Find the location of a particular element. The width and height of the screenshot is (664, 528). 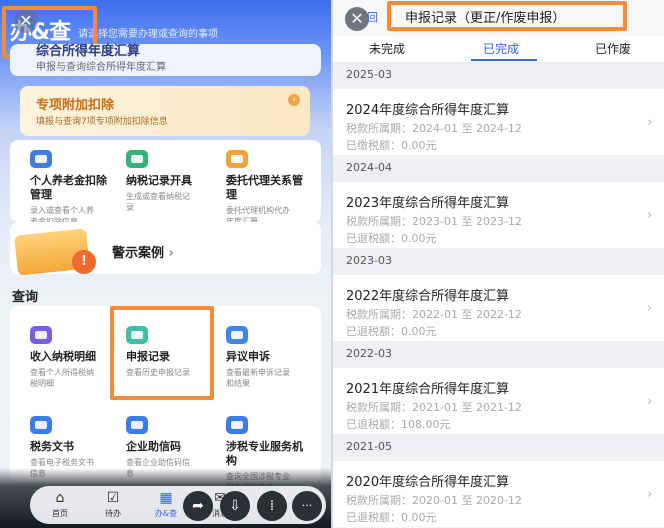

warning-case-banner: ! 警示案例 › is located at coordinates (165, 249).